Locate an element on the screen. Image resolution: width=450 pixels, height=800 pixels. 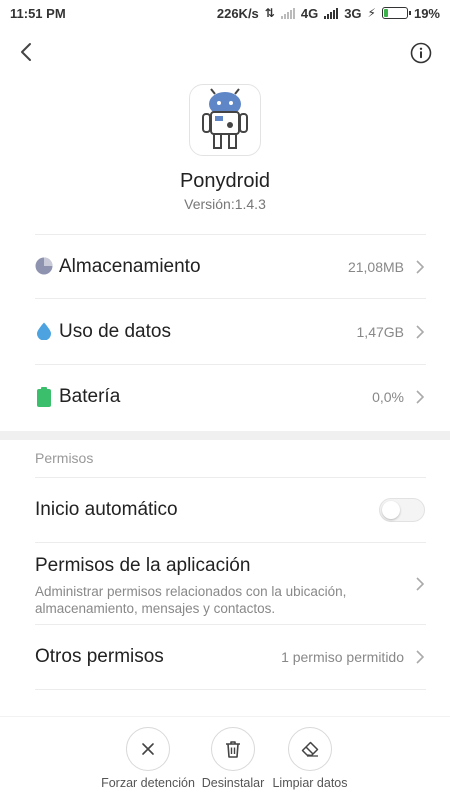
signal-icon is located at coordinates (331, 13).